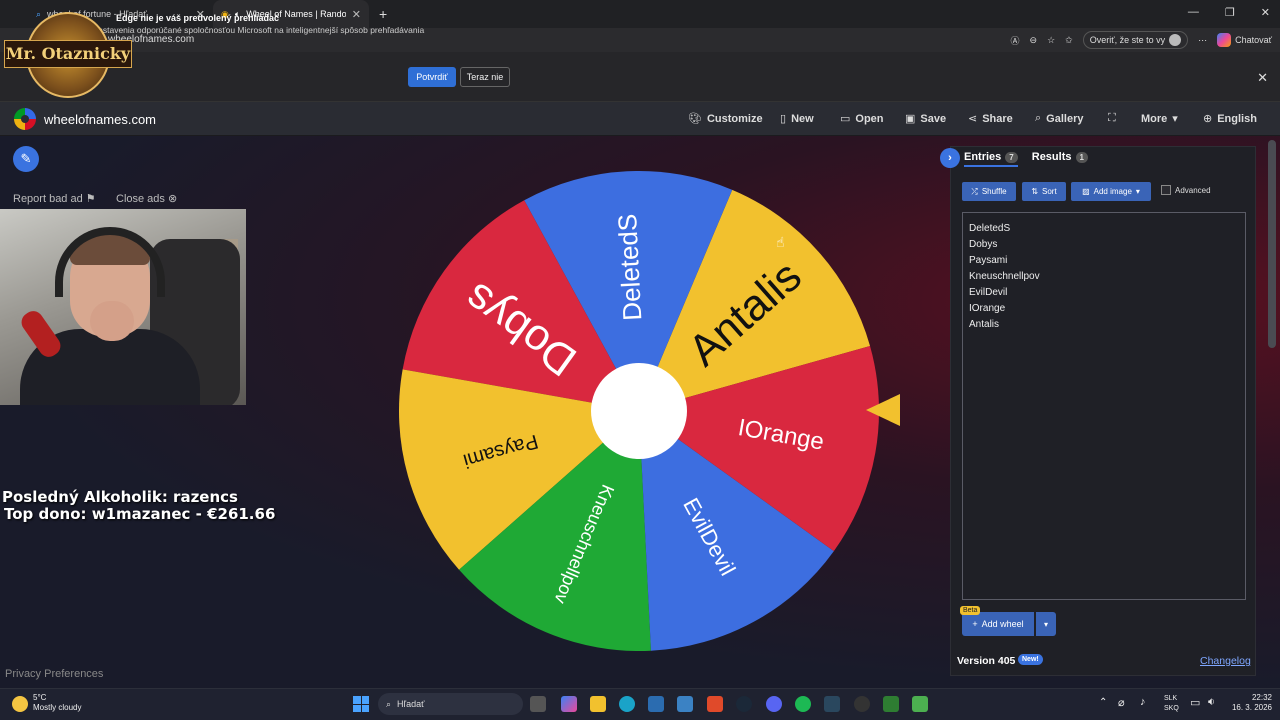 This screenshot has width=1280, height=720. What do you see at coordinates (1171, 708) in the screenshot?
I see `language-secondary: SKQ` at bounding box center [1171, 708].